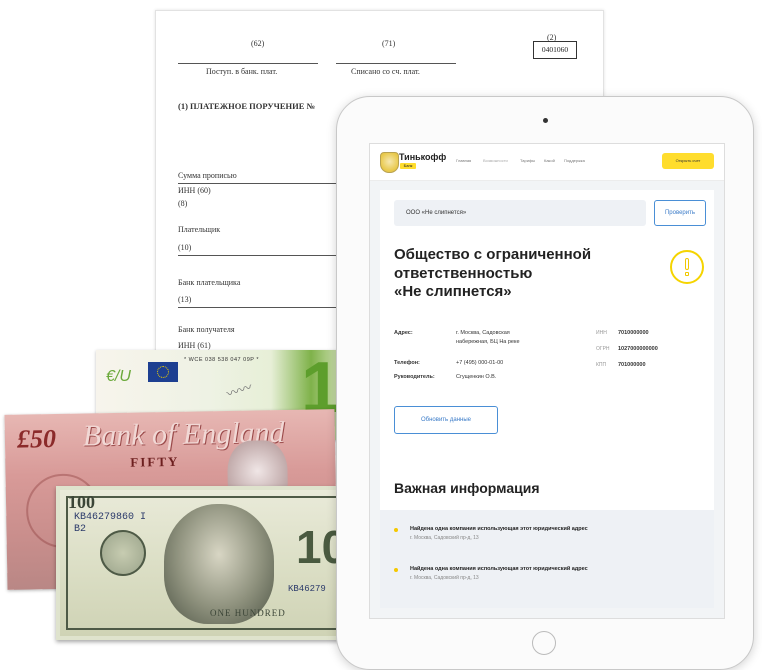 The height and width of the screenshot is (670, 762). I want to click on doc-amount-words: Сумма прописью, so click(207, 175).